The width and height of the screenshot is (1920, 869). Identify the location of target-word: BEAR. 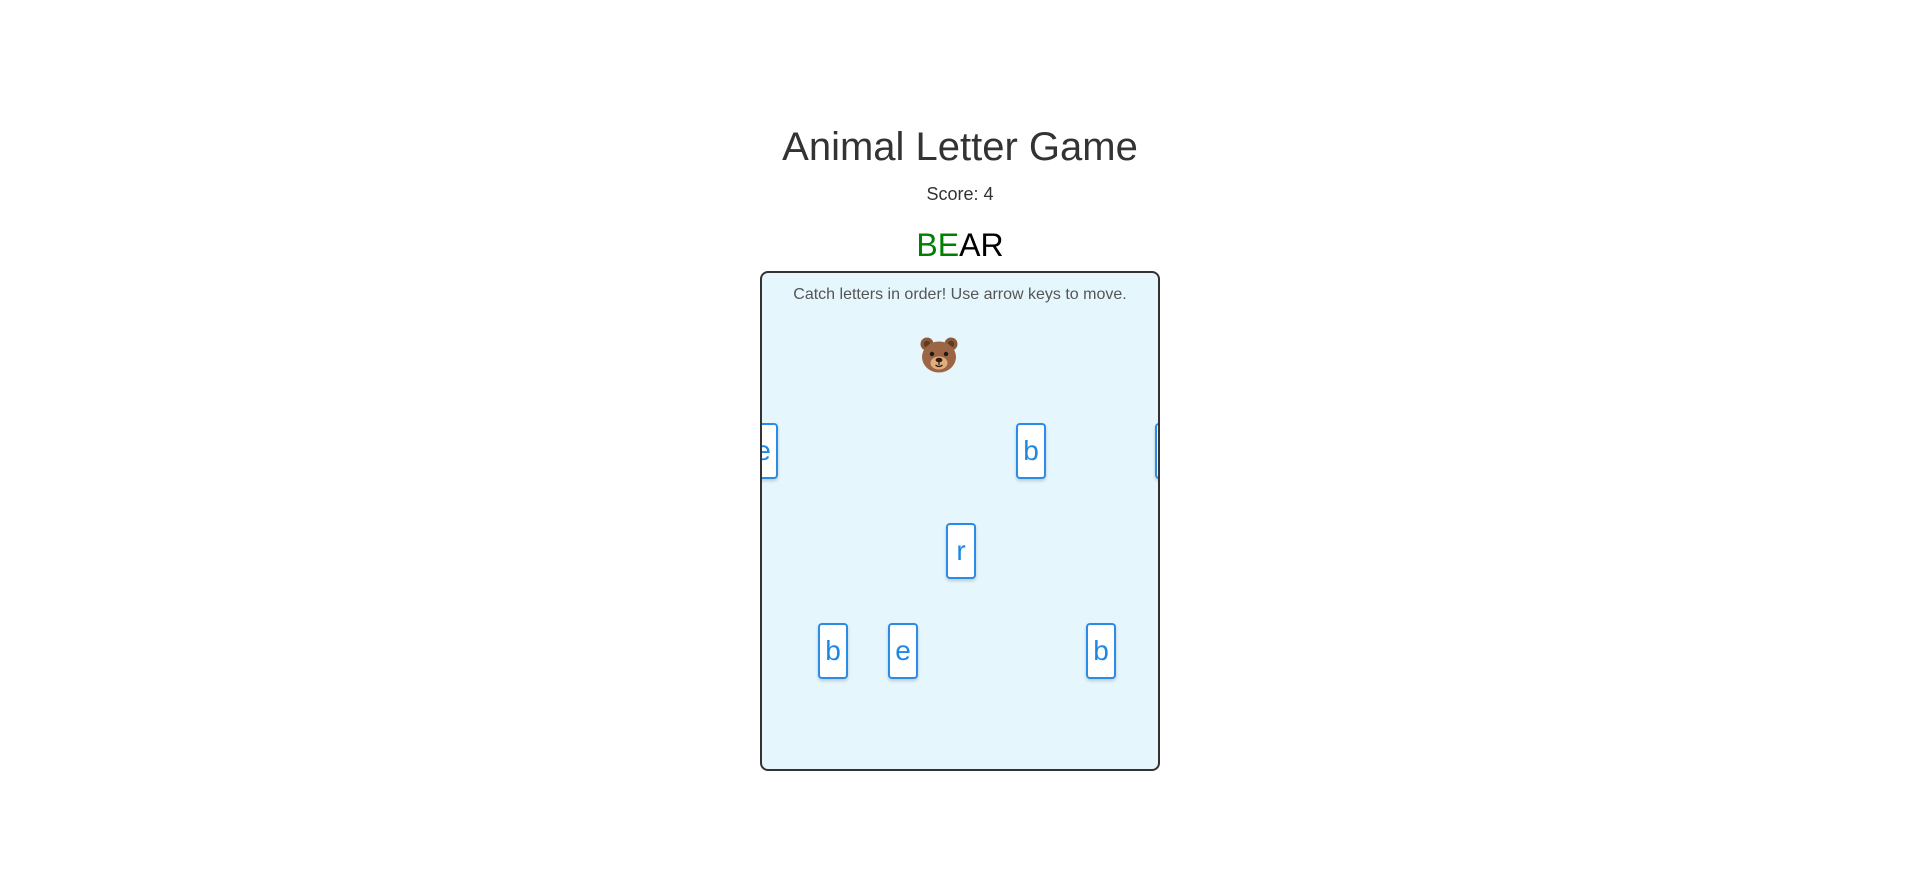
(960, 245).